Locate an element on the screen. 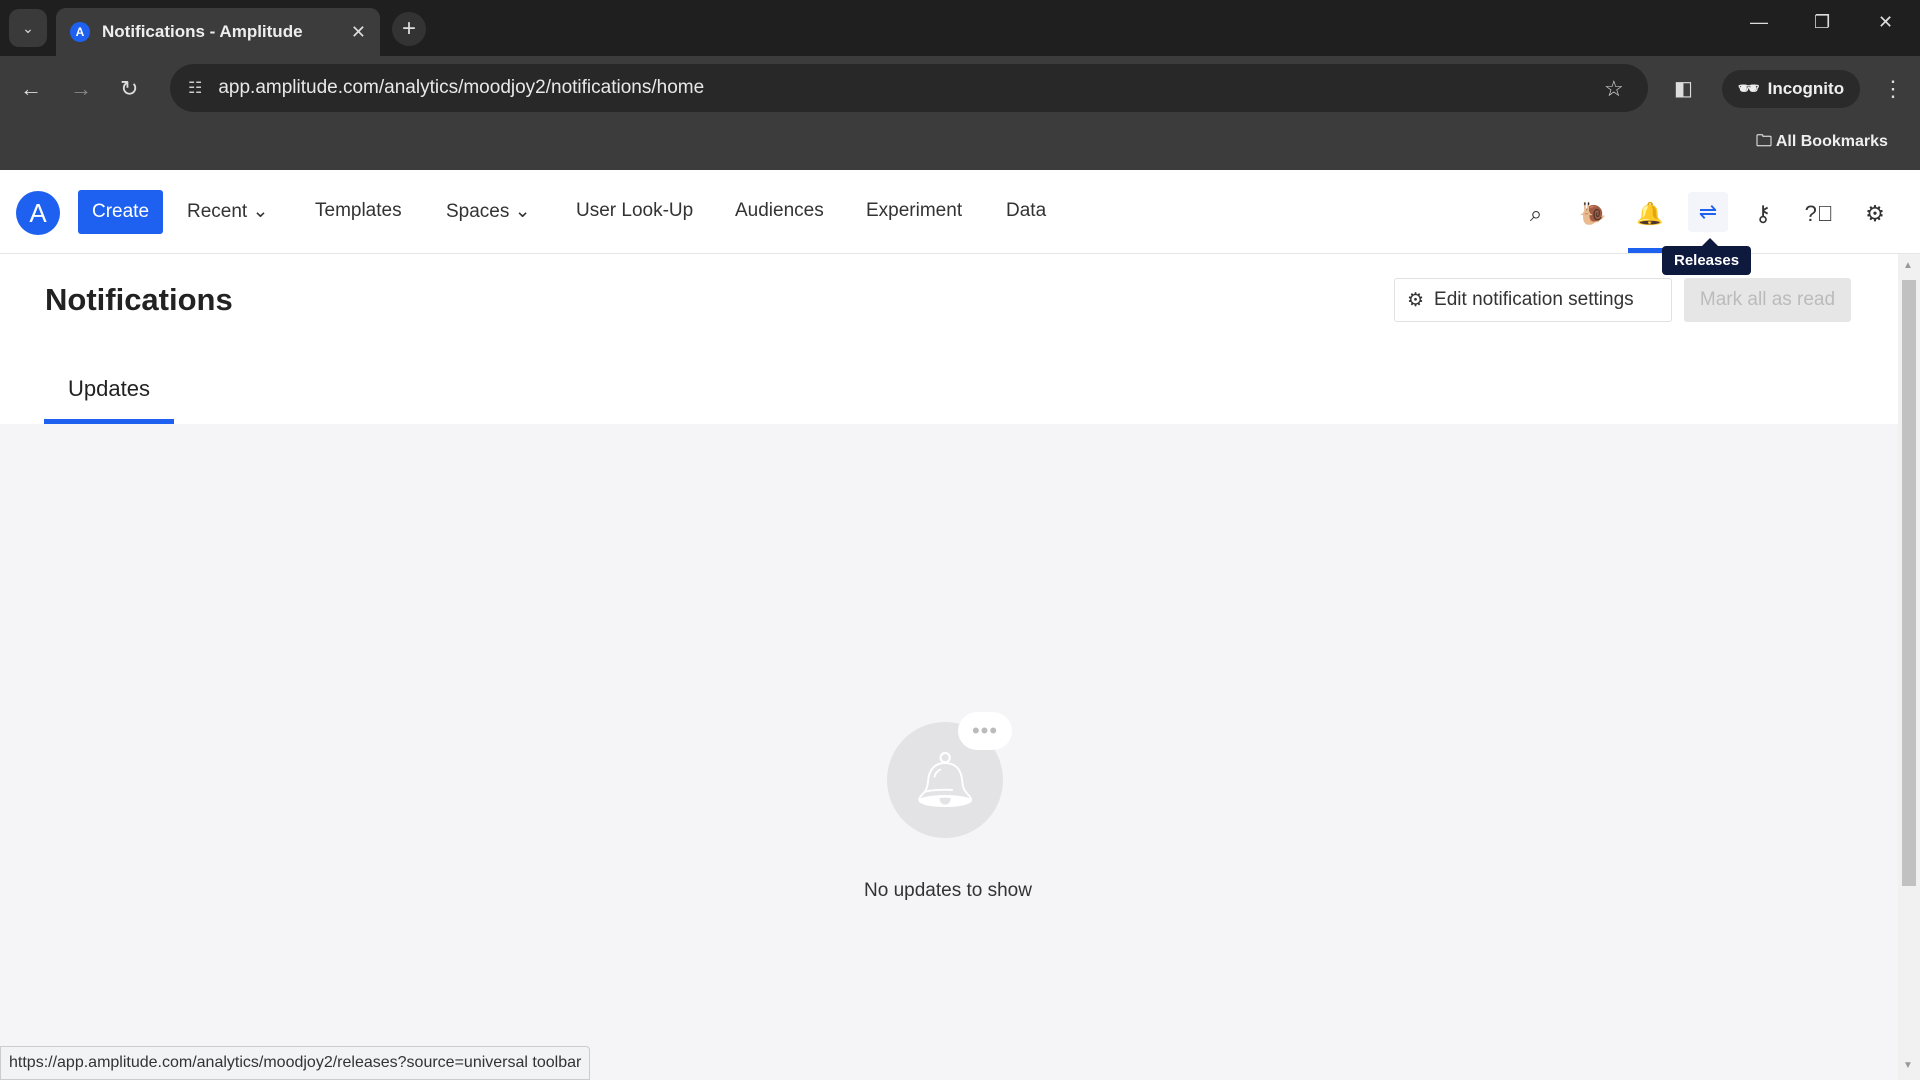 Image resolution: width=1920 pixels, height=1080 pixels. bookmark-star-icon: ☆ is located at coordinates (1614, 89).